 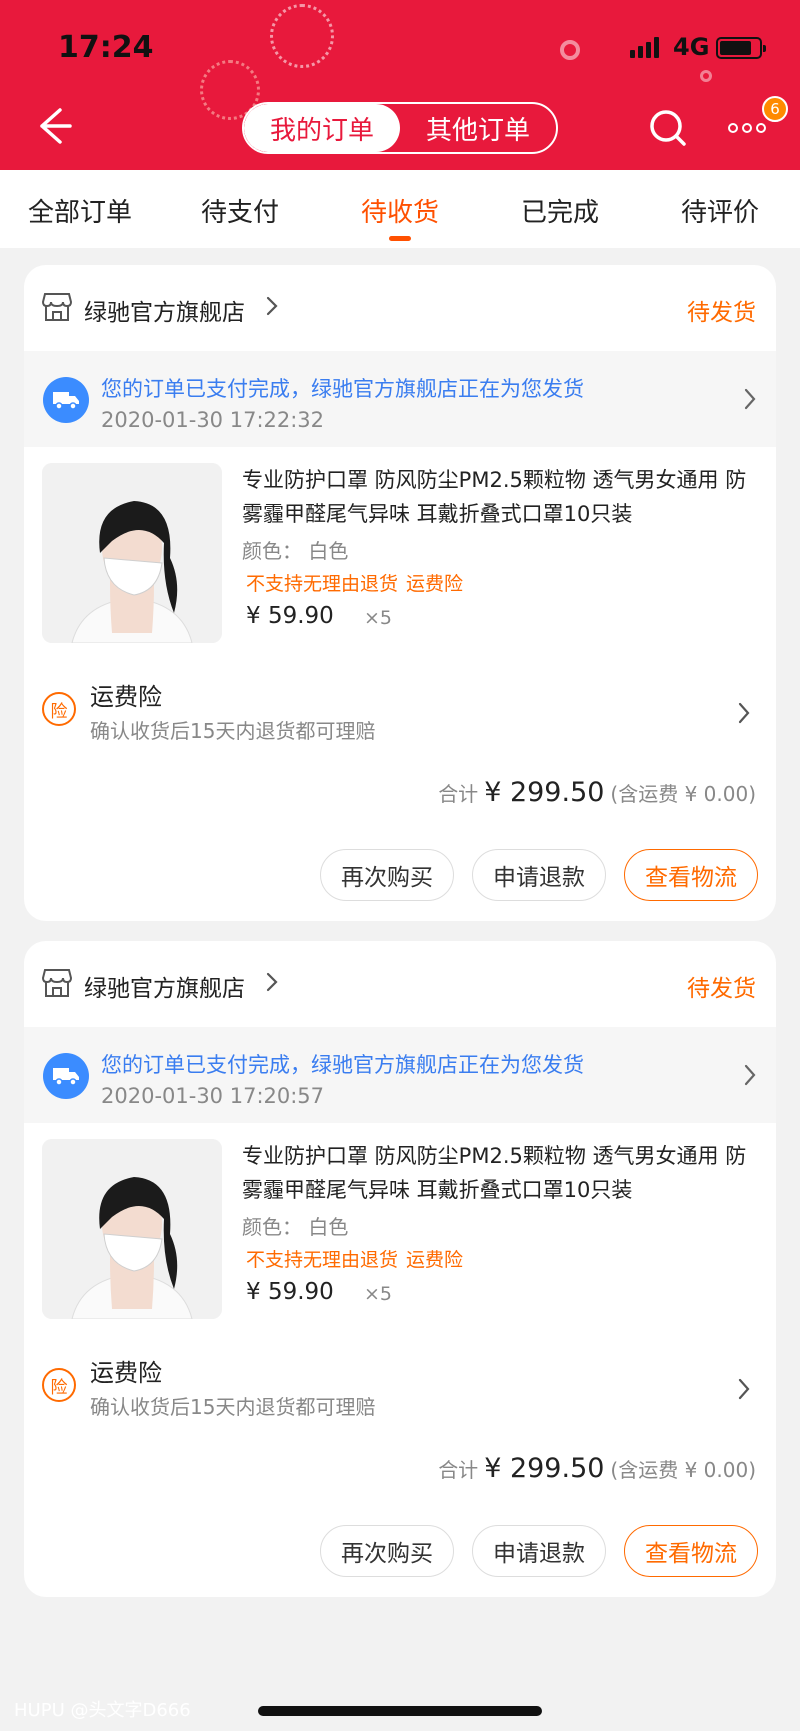 I want to click on app-header: 17:24 4G 我的订单 其他订单 6, so click(x=400, y=85).